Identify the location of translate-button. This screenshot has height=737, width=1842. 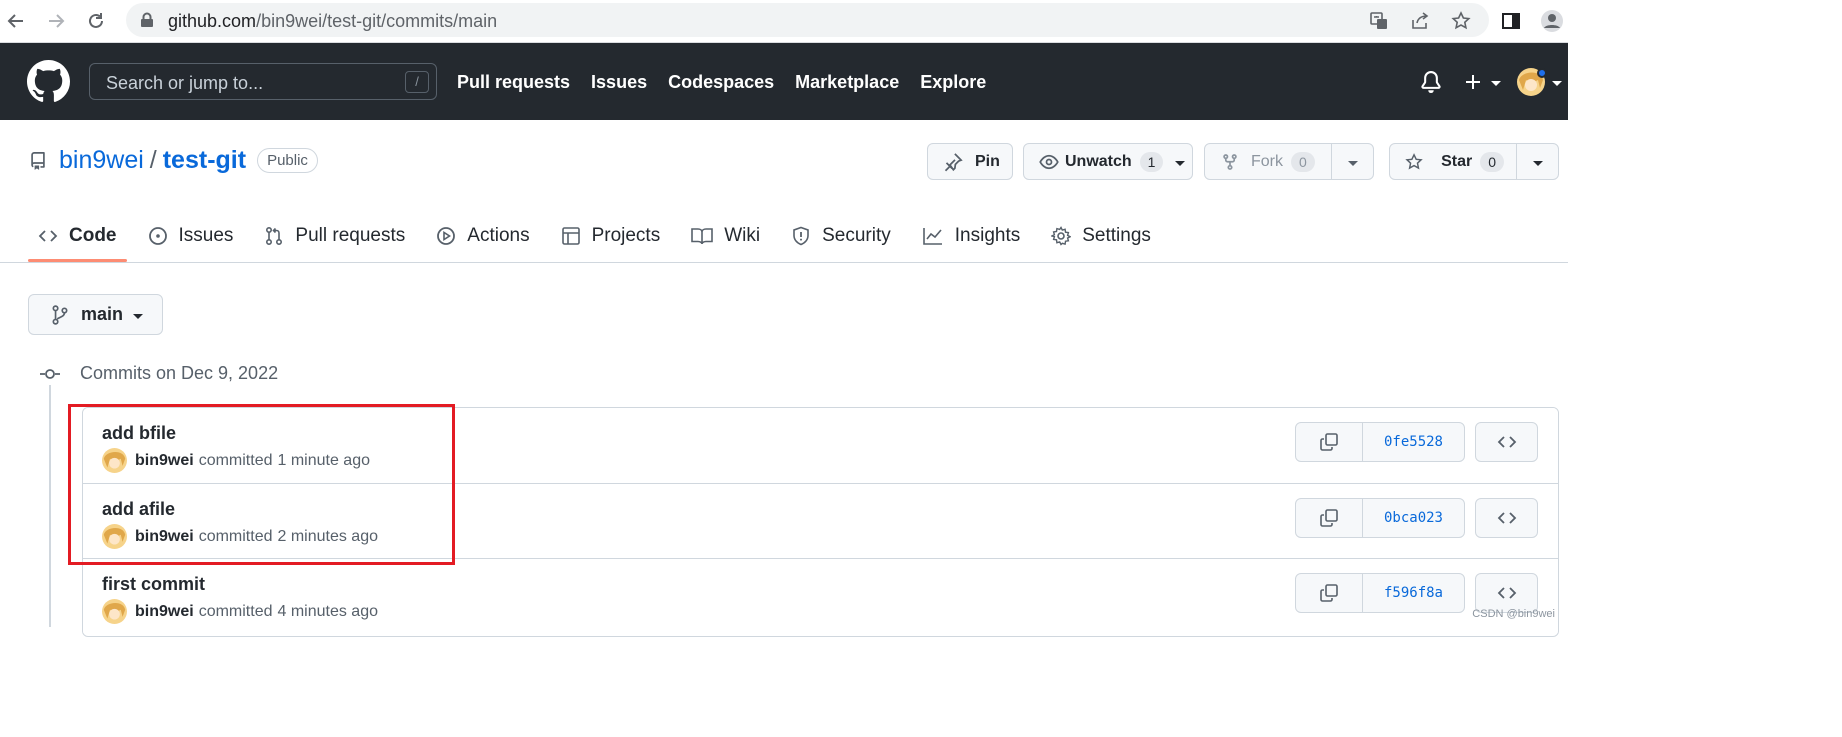
(1379, 21).